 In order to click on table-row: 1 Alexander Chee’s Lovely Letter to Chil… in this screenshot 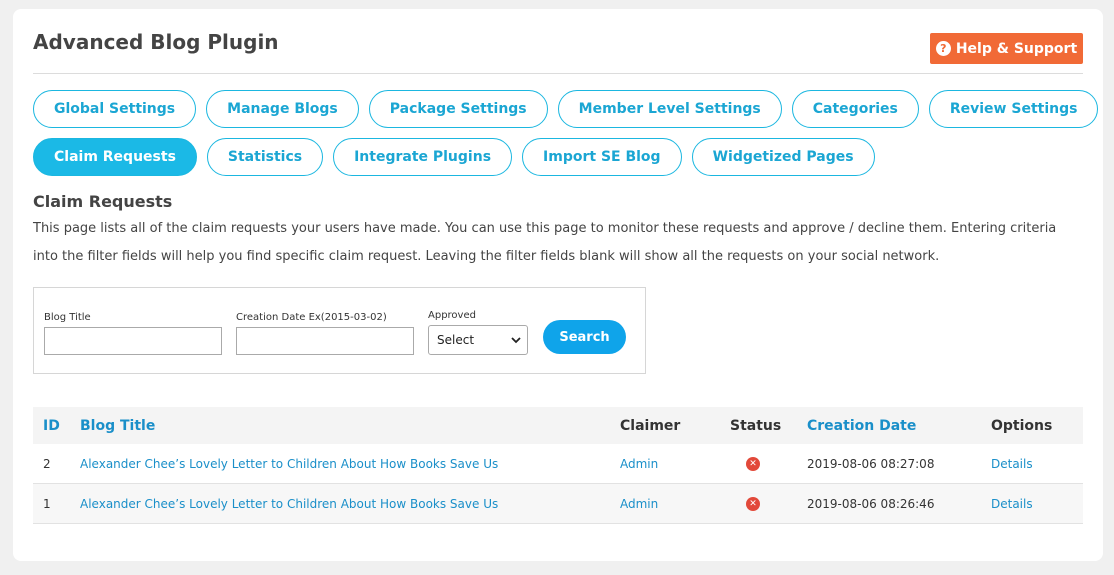, I will do `click(558, 504)`.